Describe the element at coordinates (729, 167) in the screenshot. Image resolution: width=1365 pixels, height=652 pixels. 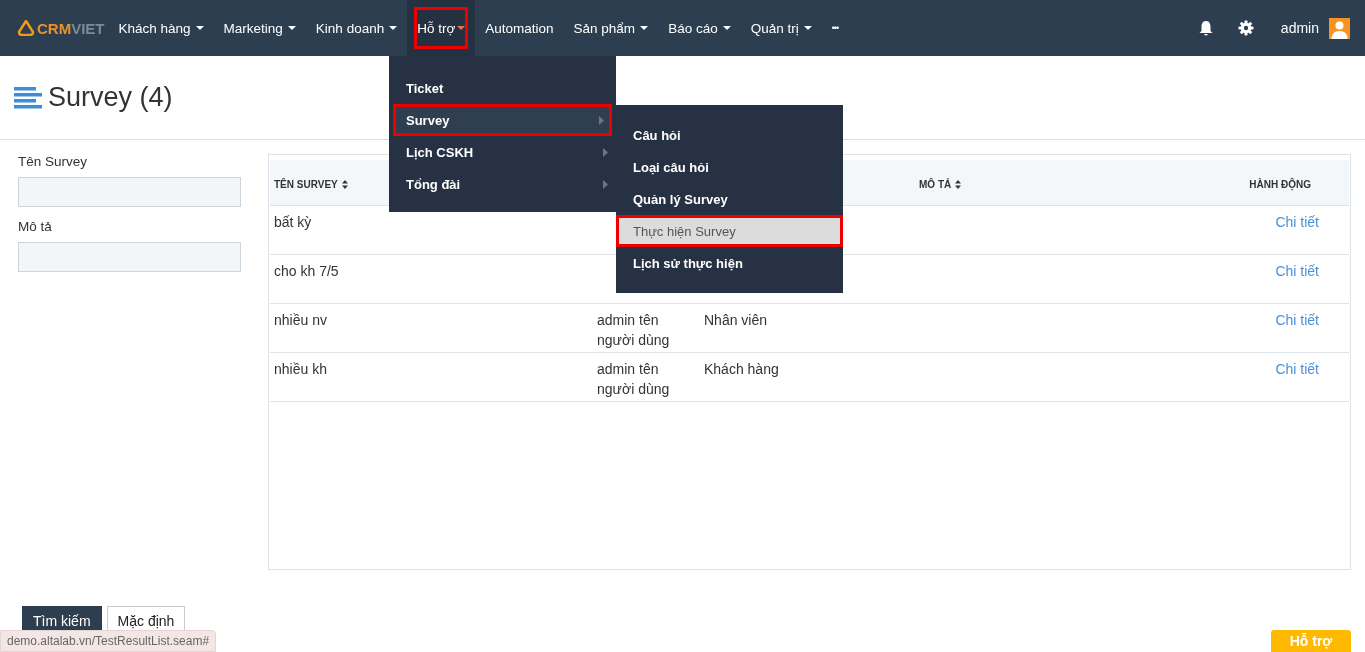
I see `menu-item: Loại câu hỏi` at that location.